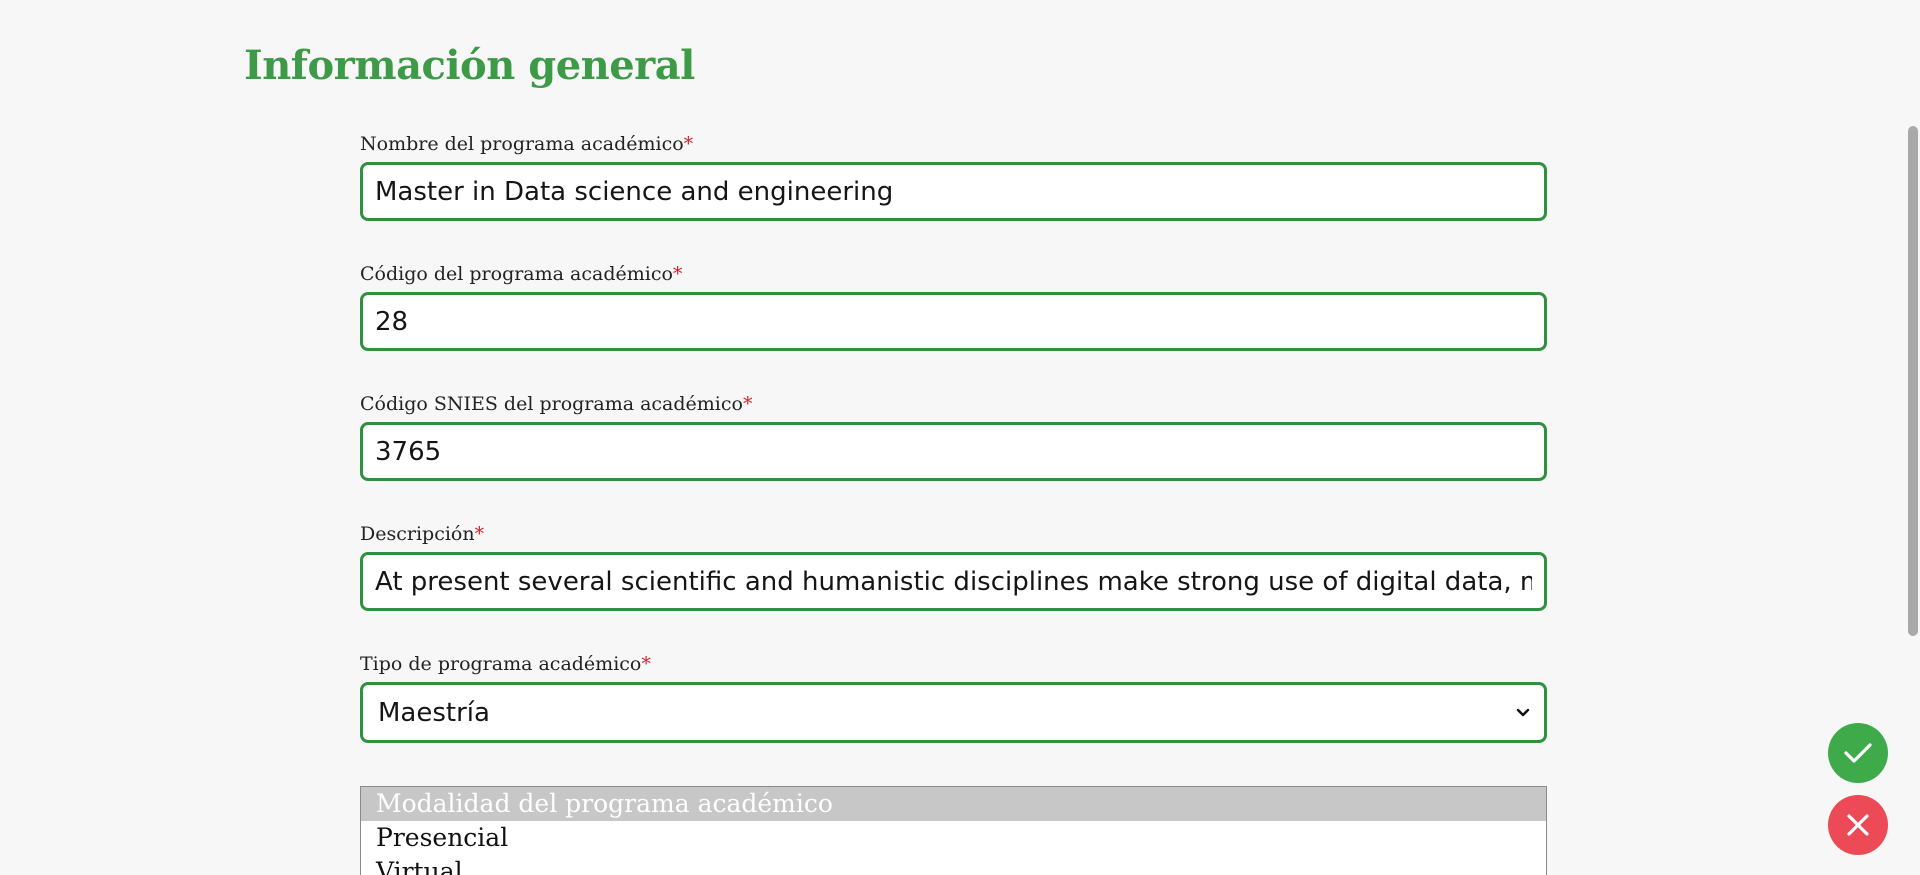 The image size is (1920, 875). I want to click on confirm-button, so click(1858, 753).